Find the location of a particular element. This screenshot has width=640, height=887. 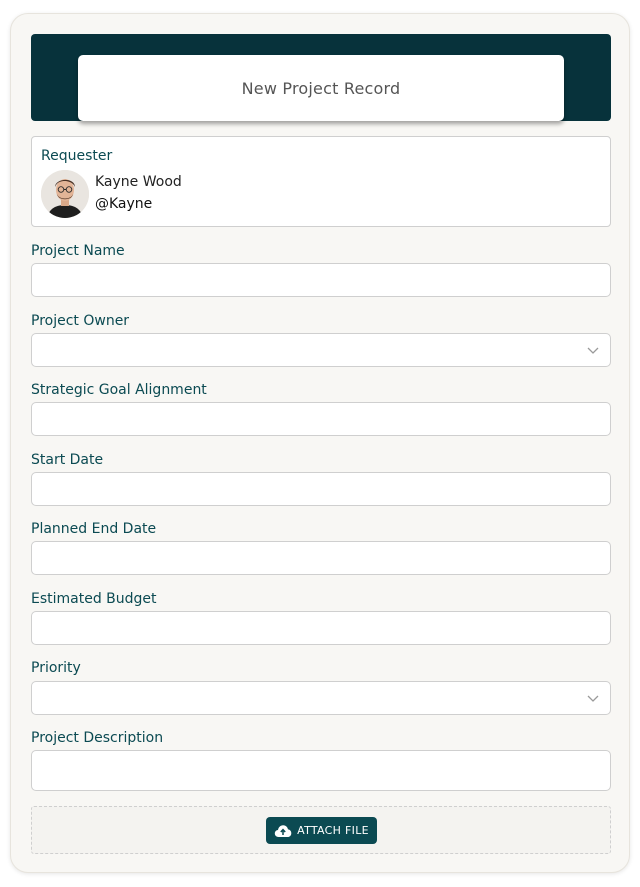

project-description-input is located at coordinates (321, 770).